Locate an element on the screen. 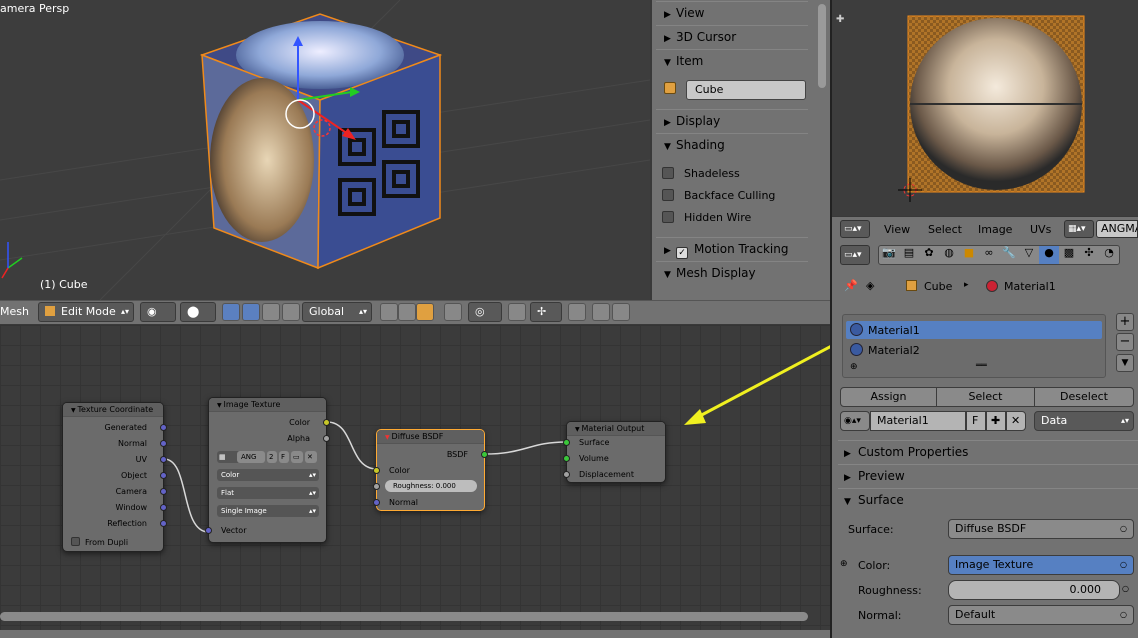  list-resize-grip-icon: ══ is located at coordinates (981, 366).